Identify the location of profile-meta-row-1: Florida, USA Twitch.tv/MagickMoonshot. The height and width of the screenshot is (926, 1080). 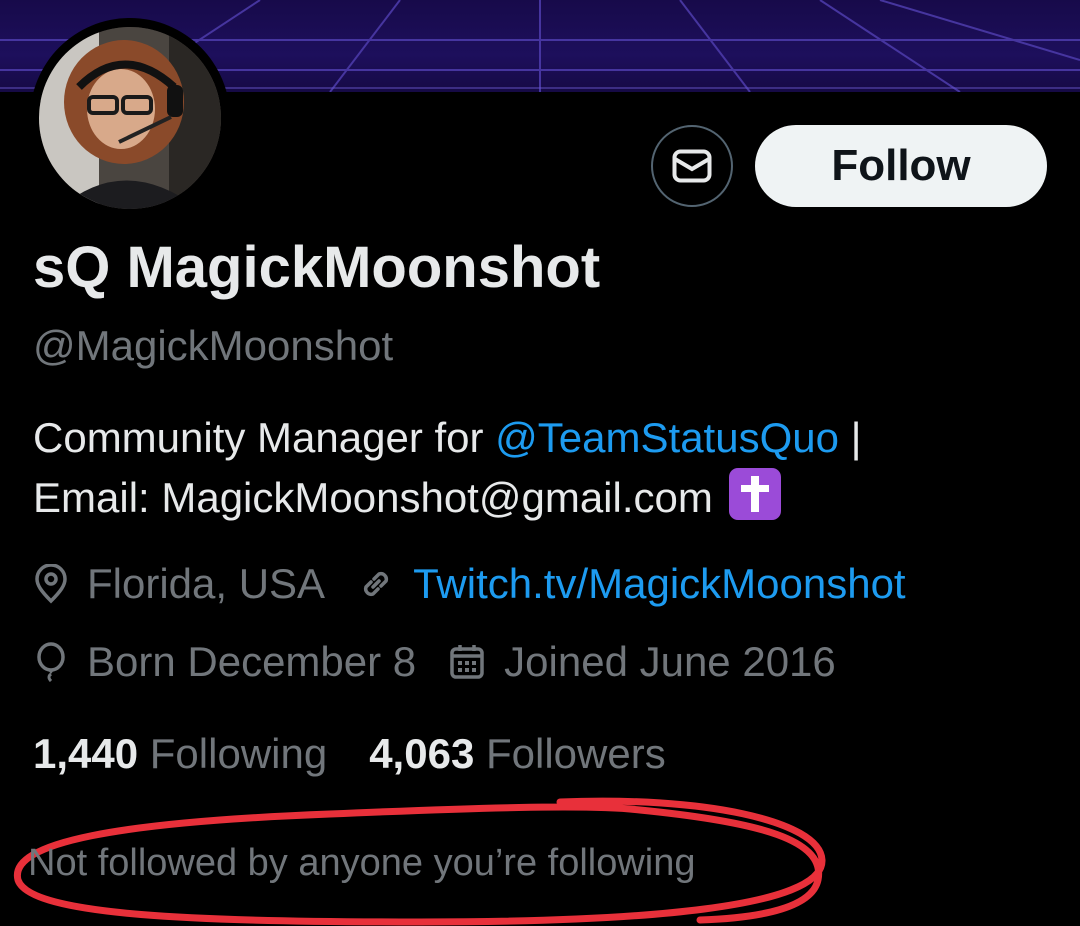
(469, 584).